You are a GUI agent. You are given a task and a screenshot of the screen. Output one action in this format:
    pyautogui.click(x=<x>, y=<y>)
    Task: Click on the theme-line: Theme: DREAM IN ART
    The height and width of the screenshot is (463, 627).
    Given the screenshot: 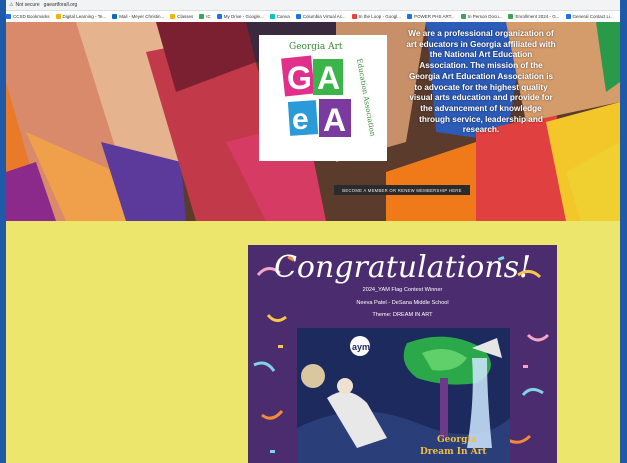 What is the action you would take?
    pyautogui.click(x=402, y=315)
    